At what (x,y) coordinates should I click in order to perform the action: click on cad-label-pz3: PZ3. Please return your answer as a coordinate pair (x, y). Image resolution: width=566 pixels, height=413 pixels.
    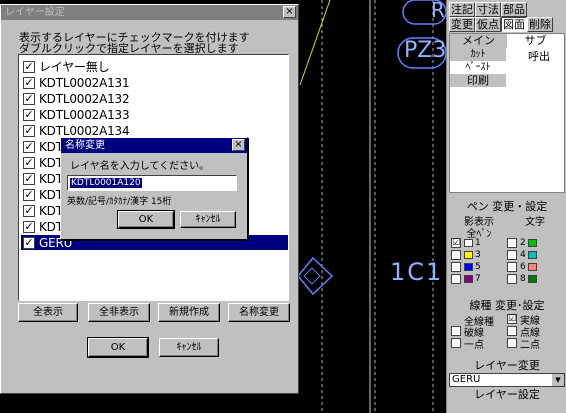
    Looking at the image, I should click on (425, 50).